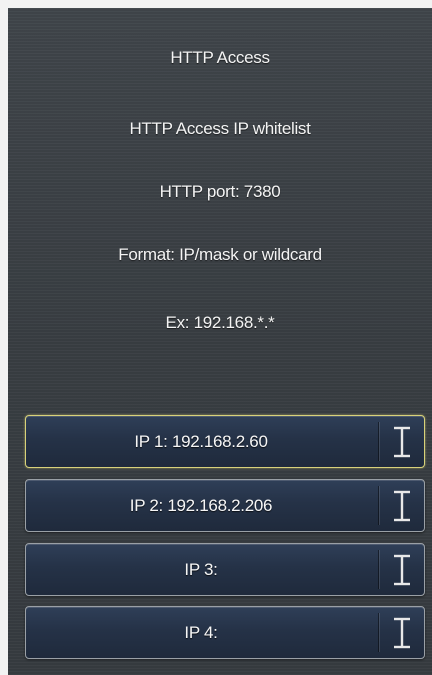  I want to click on page-title: HTTP Access, so click(220, 57).